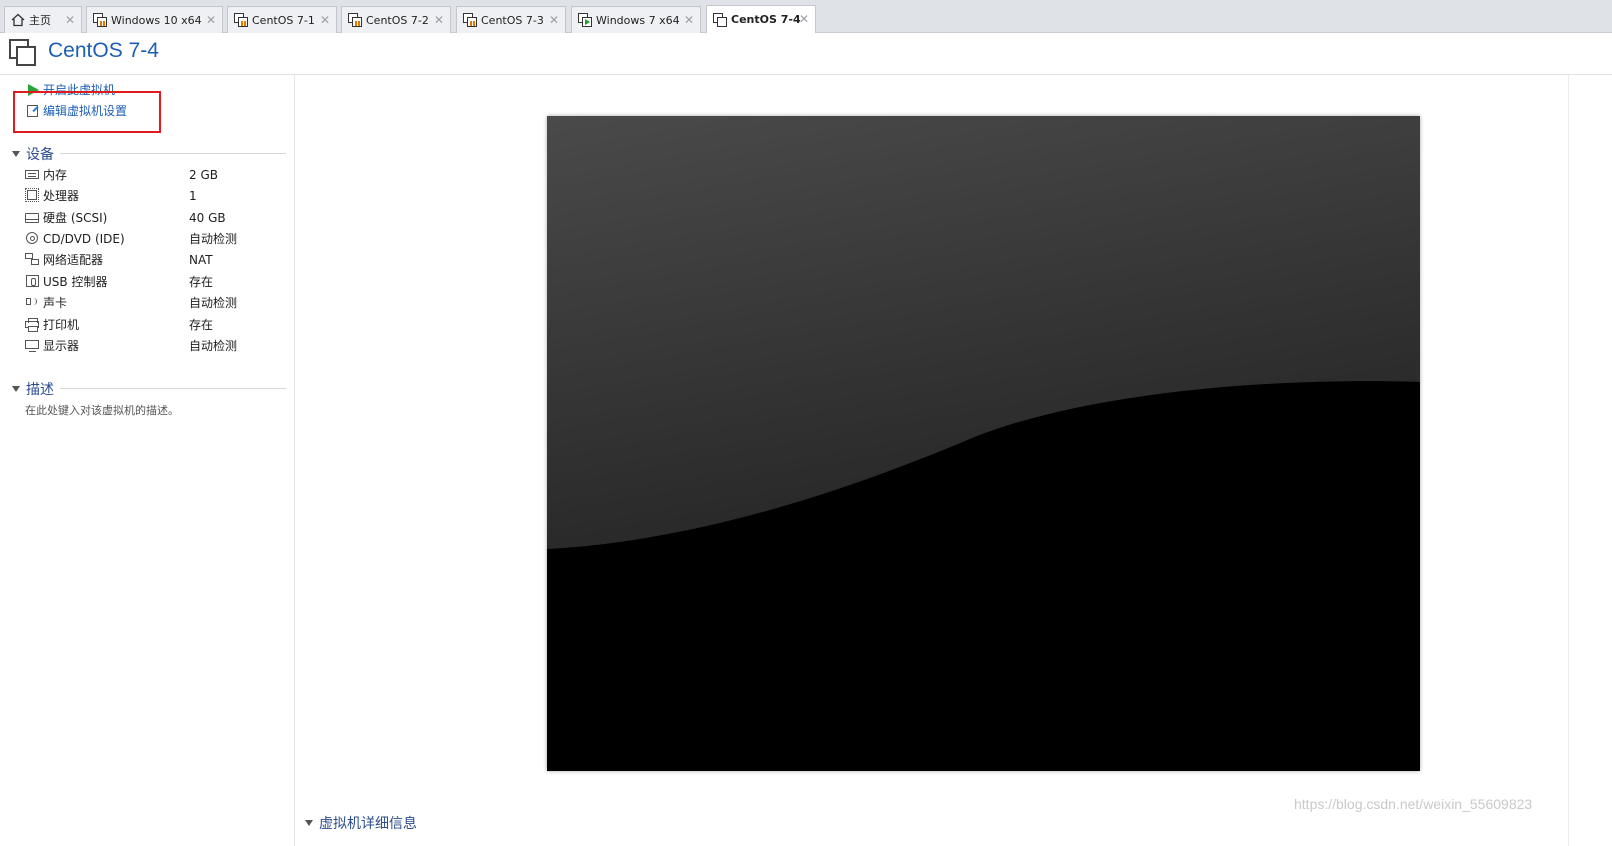 The image size is (1612, 846). What do you see at coordinates (32, 345) in the screenshot?
I see `display-icon` at bounding box center [32, 345].